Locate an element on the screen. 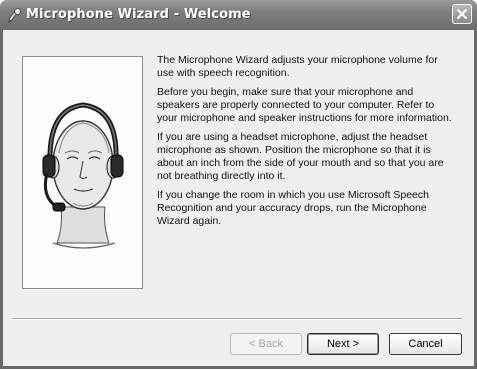  button-separator is located at coordinates (237, 319).